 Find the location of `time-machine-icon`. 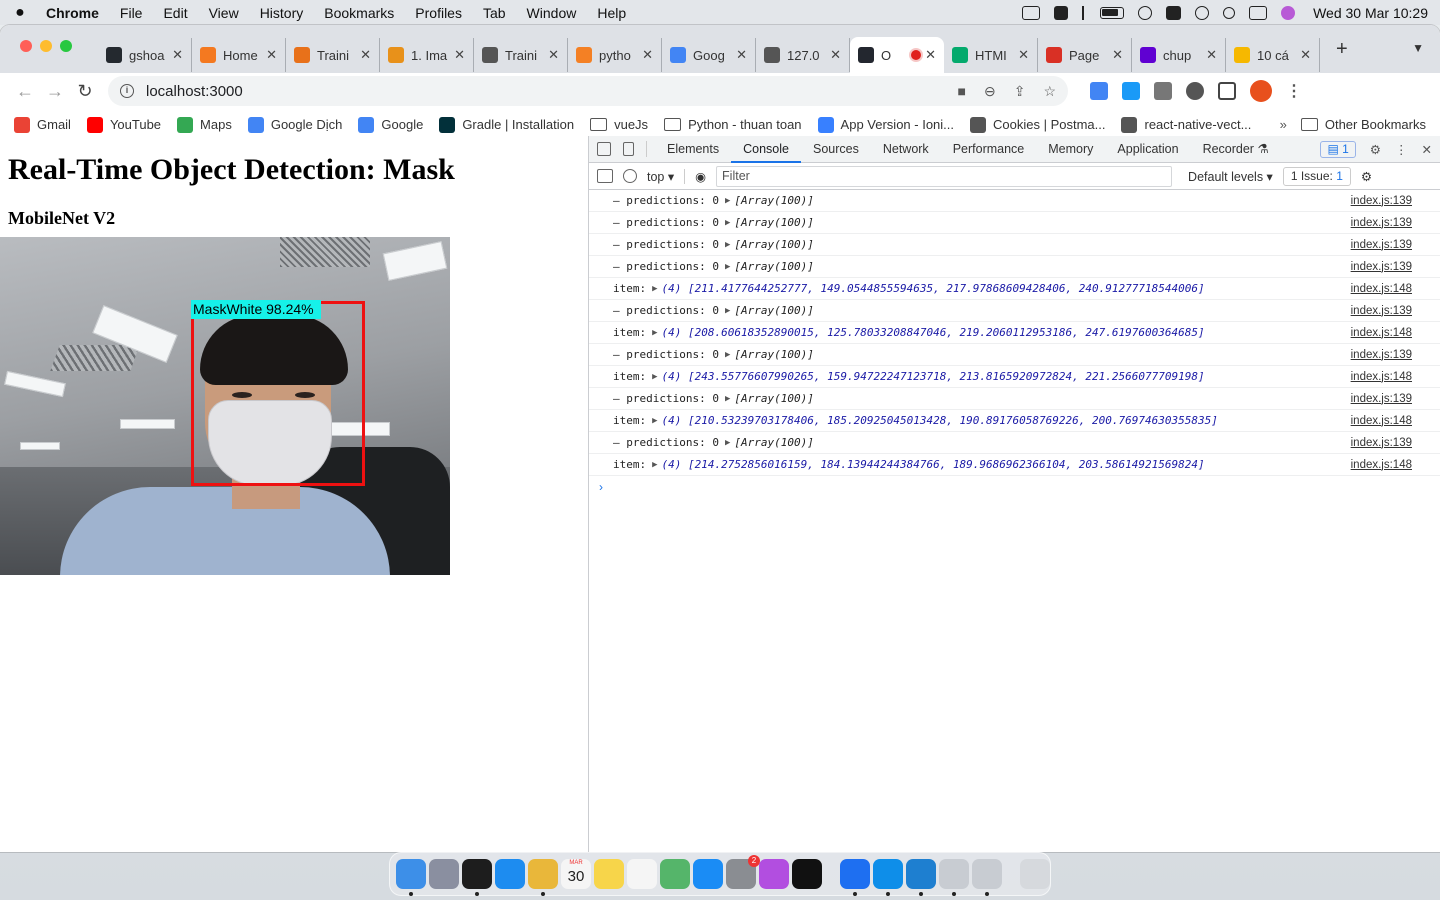

time-machine-icon is located at coordinates (1202, 12).